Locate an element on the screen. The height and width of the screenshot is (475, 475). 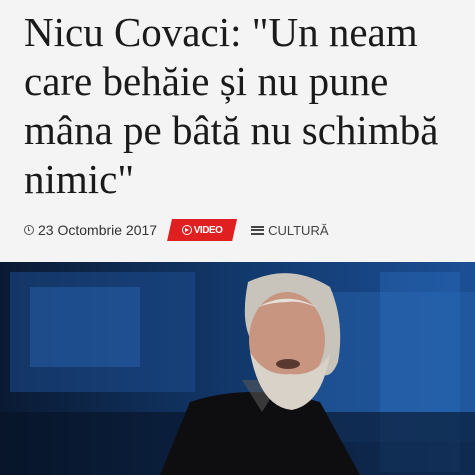
play-circle-icon is located at coordinates (186, 230).